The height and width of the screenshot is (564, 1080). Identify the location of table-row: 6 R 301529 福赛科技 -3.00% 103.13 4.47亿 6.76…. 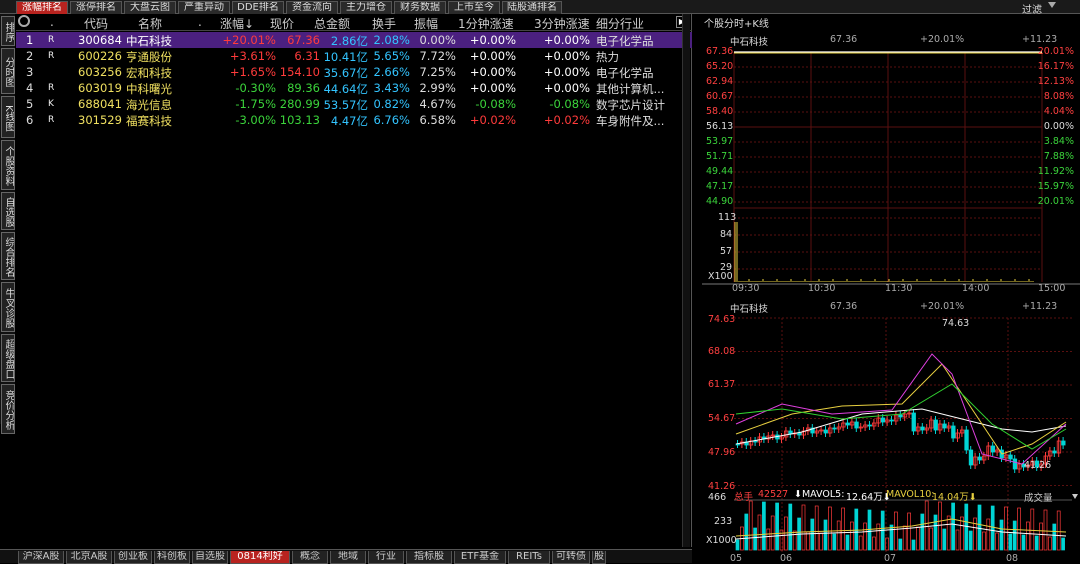
(354, 120).